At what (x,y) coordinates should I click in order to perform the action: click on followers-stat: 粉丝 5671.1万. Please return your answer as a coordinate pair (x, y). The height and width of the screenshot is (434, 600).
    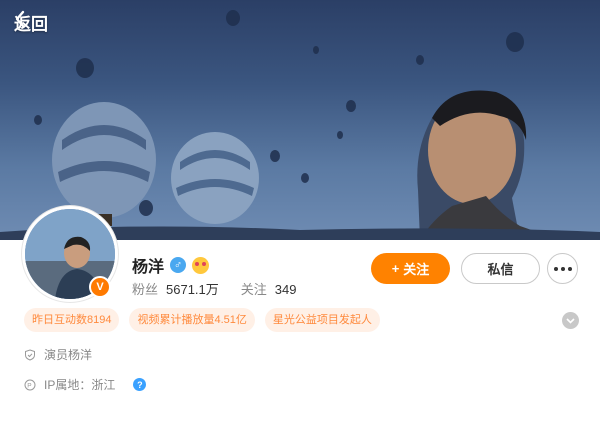
    Looking at the image, I should click on (175, 288).